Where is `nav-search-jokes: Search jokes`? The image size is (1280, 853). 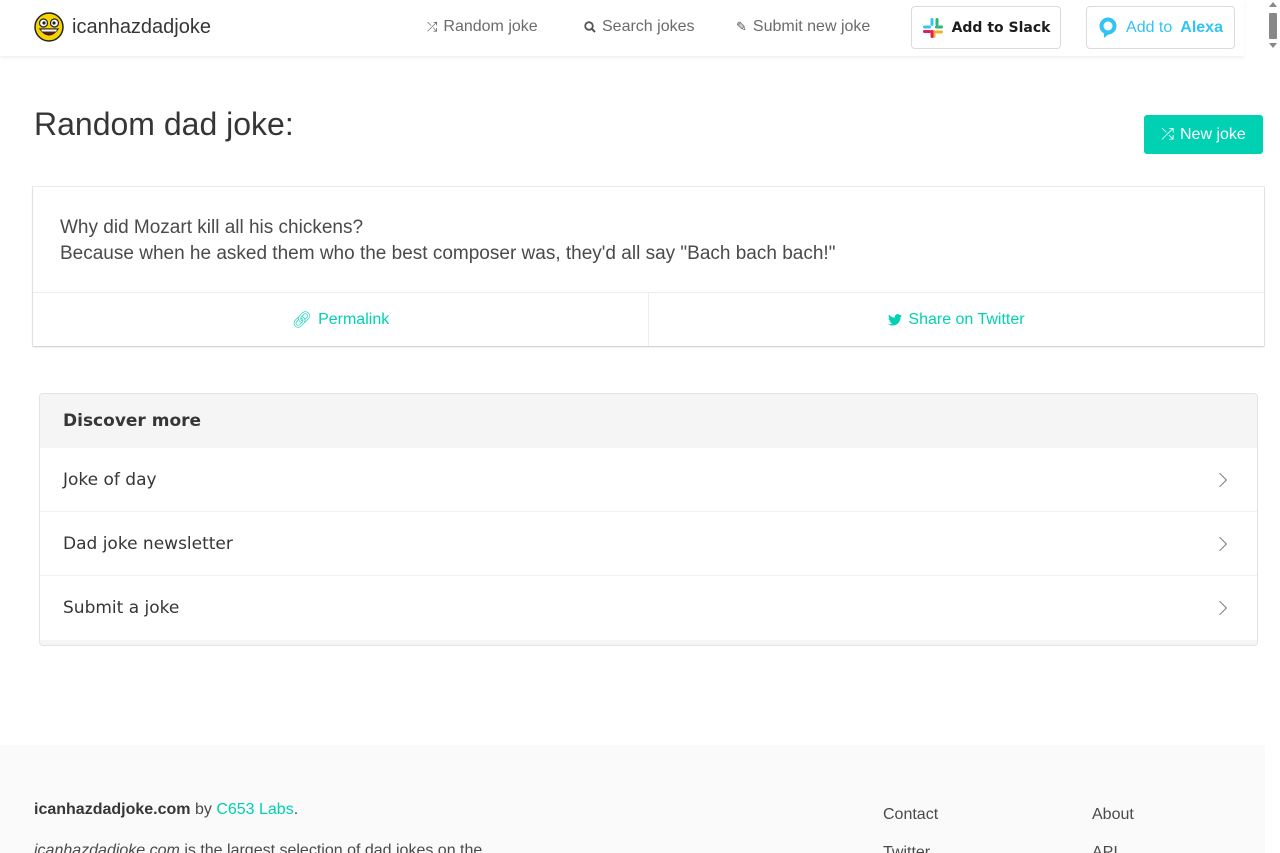
nav-search-jokes: Search jokes is located at coordinates (639, 27).